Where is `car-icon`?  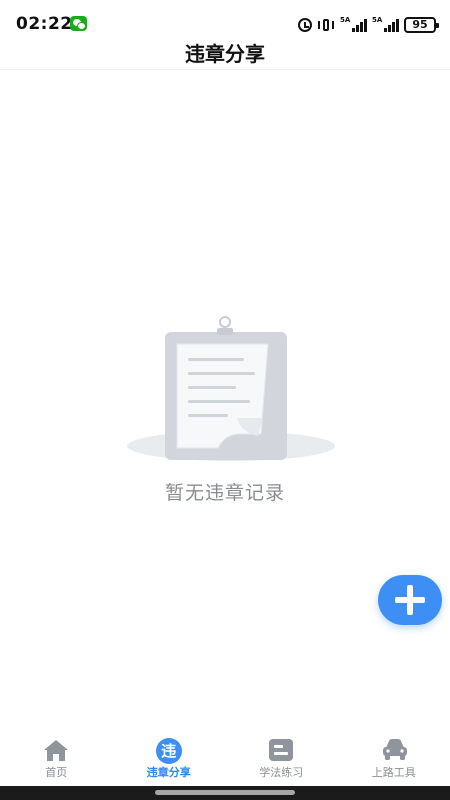
car-icon is located at coordinates (394, 750).